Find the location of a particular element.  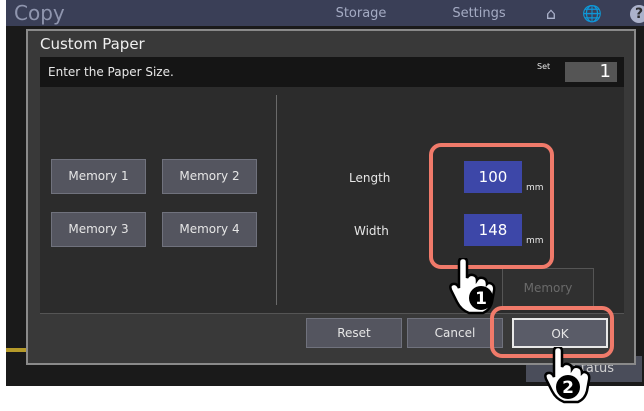

instruction-text: Enter the Paper Size. is located at coordinates (111, 72).